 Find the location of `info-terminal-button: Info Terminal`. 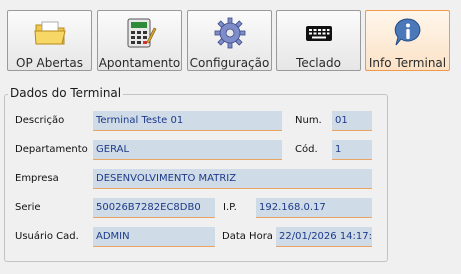

info-terminal-button: Info Terminal is located at coordinates (407, 40).